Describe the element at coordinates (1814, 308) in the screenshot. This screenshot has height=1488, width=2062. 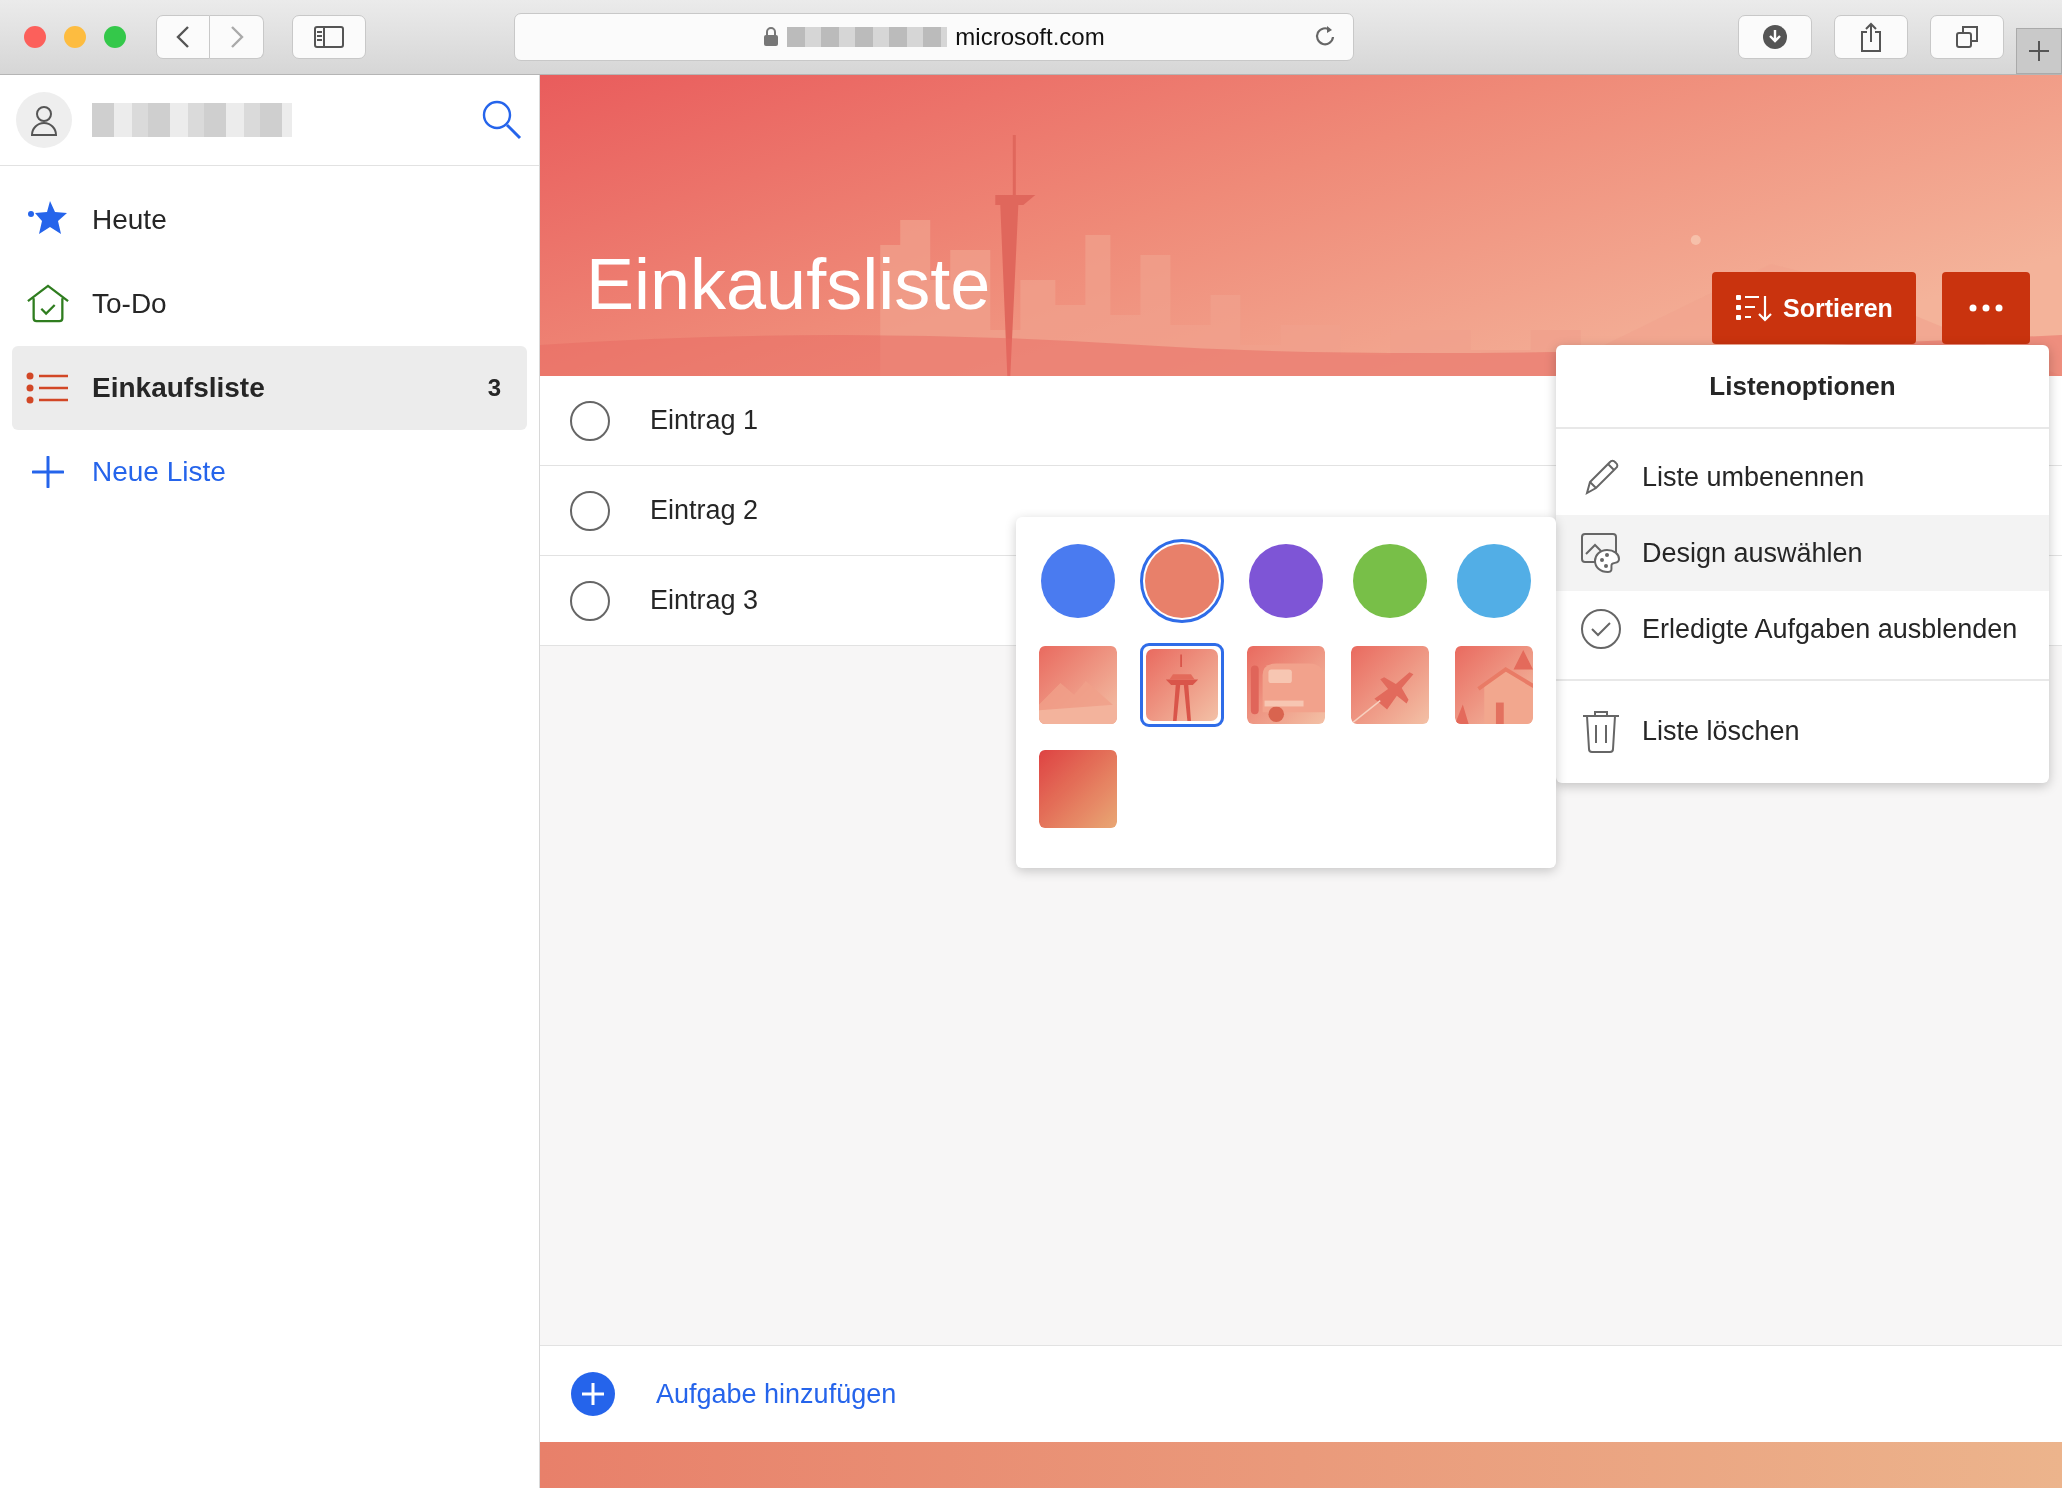
I see `sort-button: Sortieren` at that location.